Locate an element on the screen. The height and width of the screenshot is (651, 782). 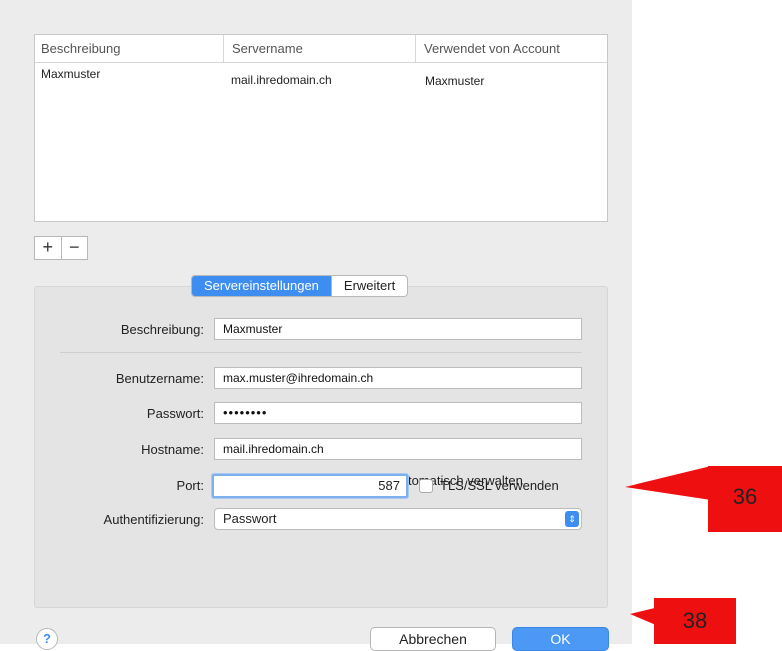
col-header-servername: Servername is located at coordinates (263, 48).